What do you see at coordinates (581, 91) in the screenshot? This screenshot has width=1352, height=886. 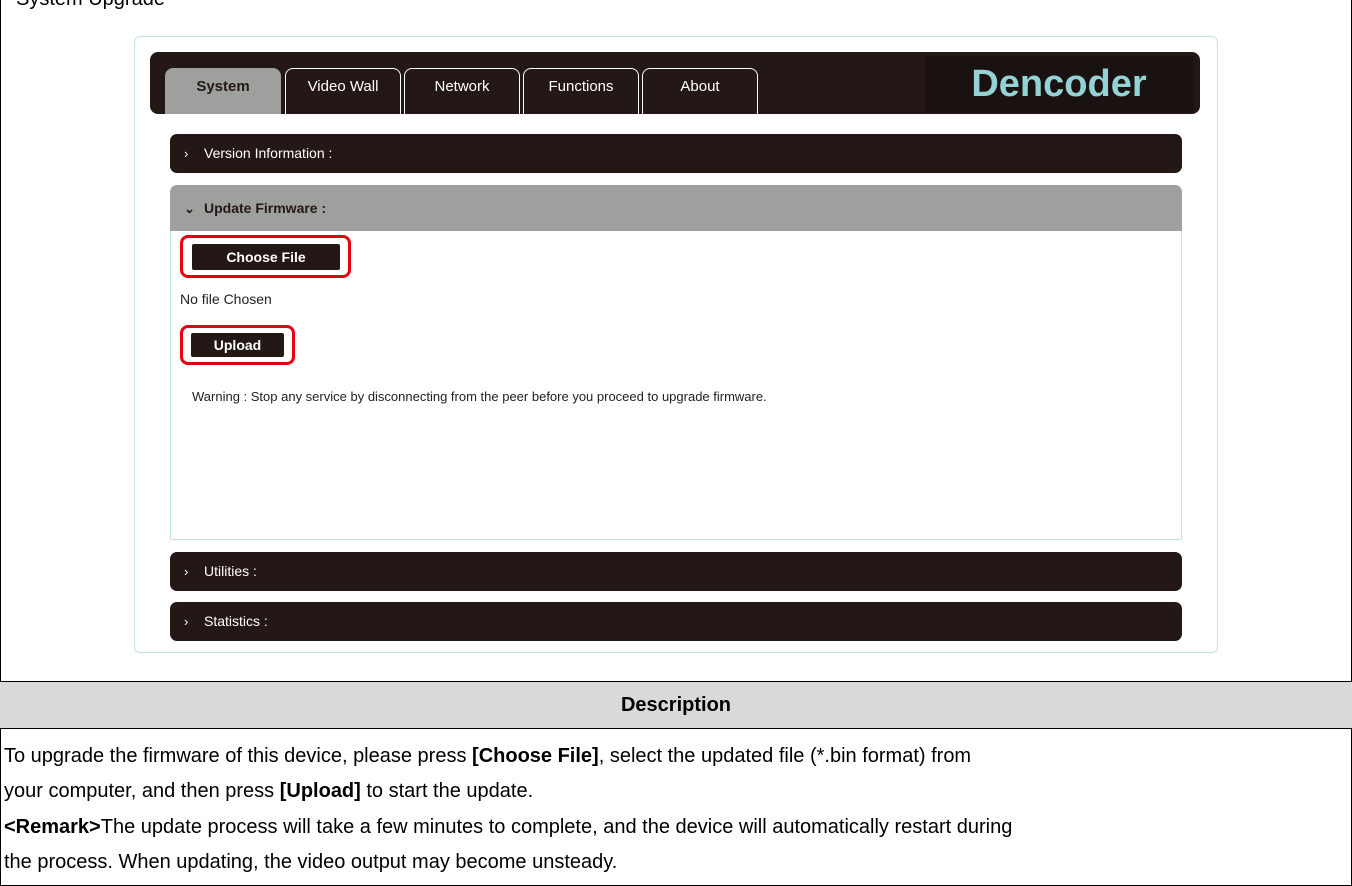 I see `tab-functions: Functions` at bounding box center [581, 91].